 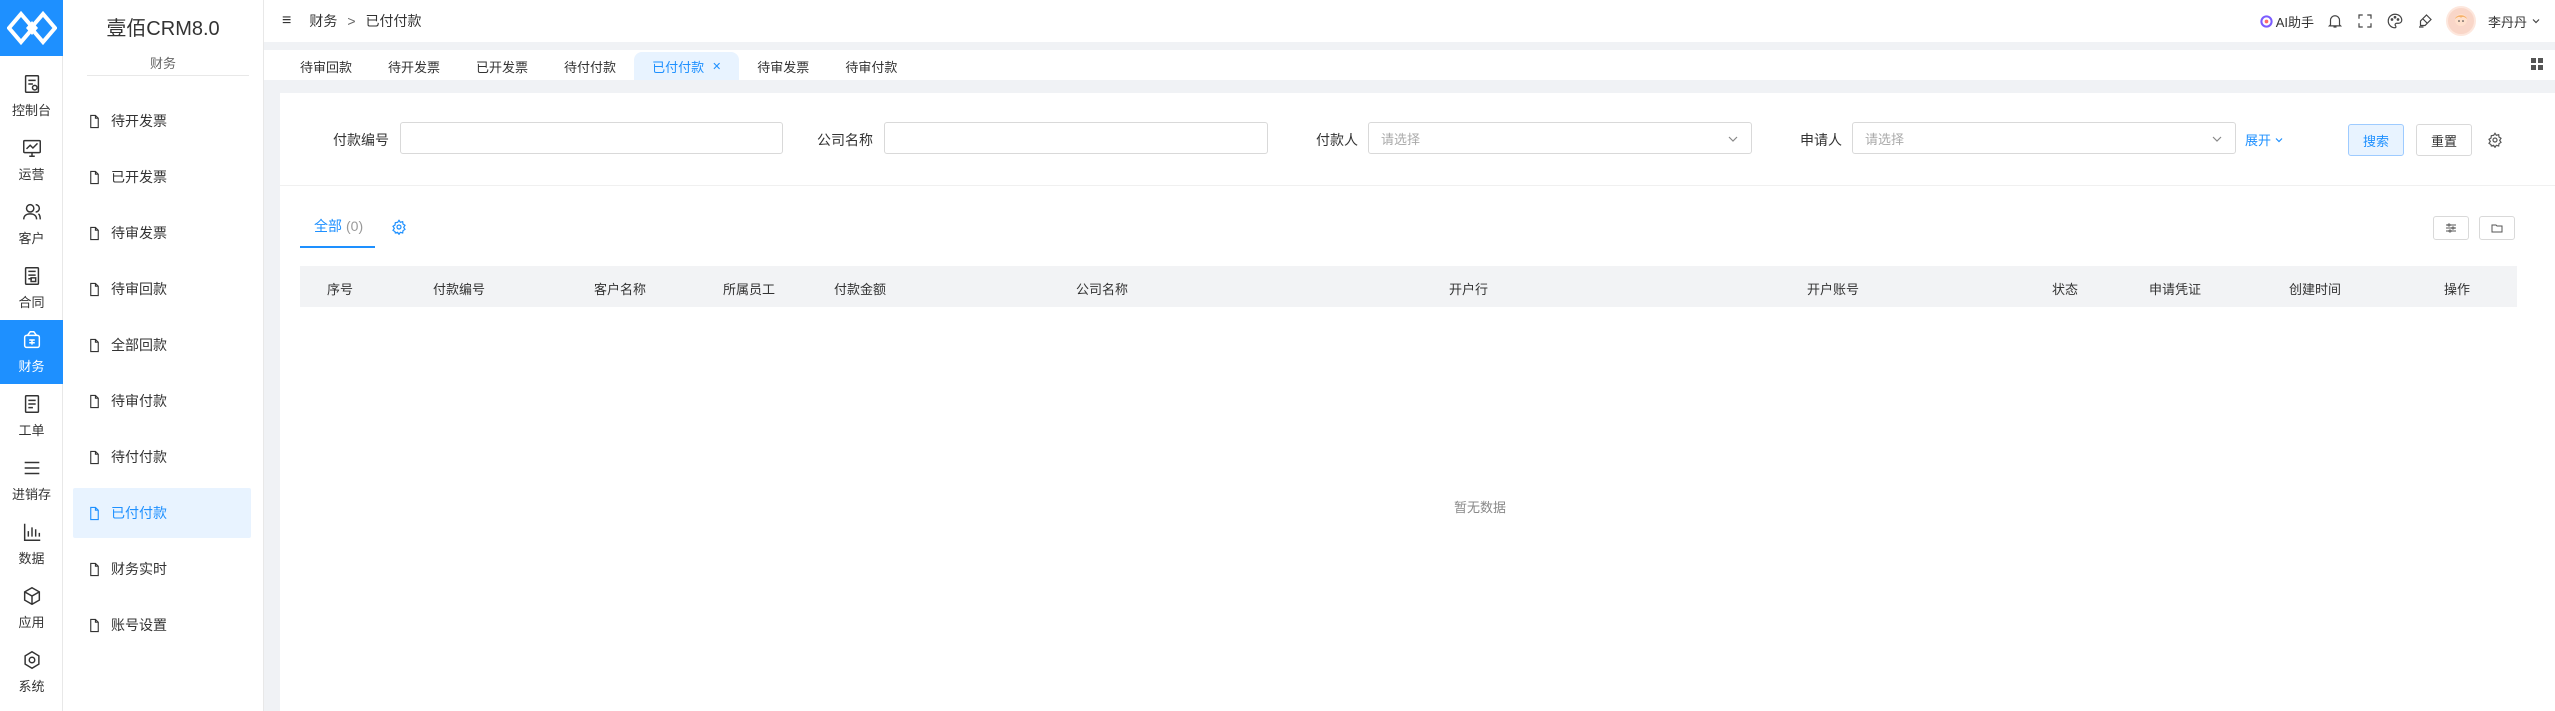 I want to click on subnav-item-label: 待付付款, so click(x=139, y=457).